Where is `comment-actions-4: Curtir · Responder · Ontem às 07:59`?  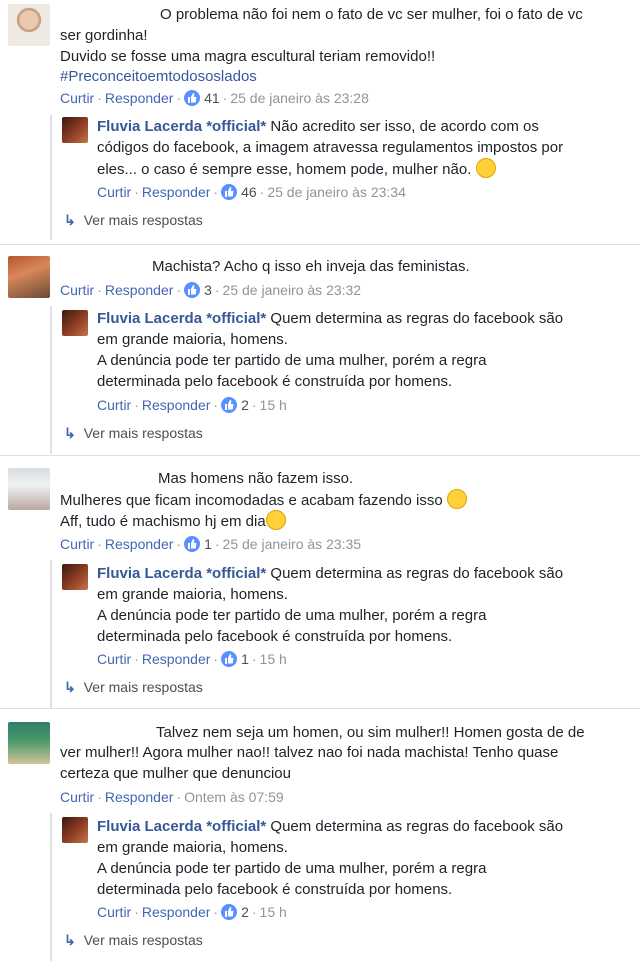
comment-actions-4: Curtir · Responder · Ontem às 07:59 is located at coordinates (172, 797).